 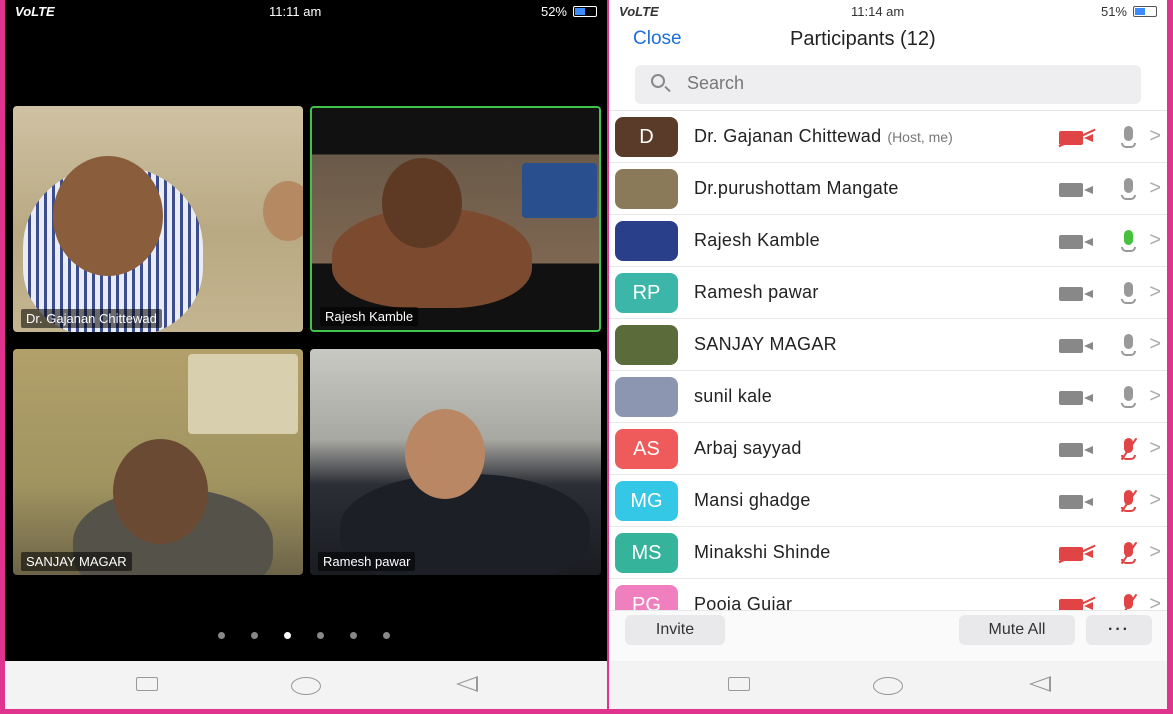 I want to click on participants-header: Close Participants (12), so click(x=888, y=40).